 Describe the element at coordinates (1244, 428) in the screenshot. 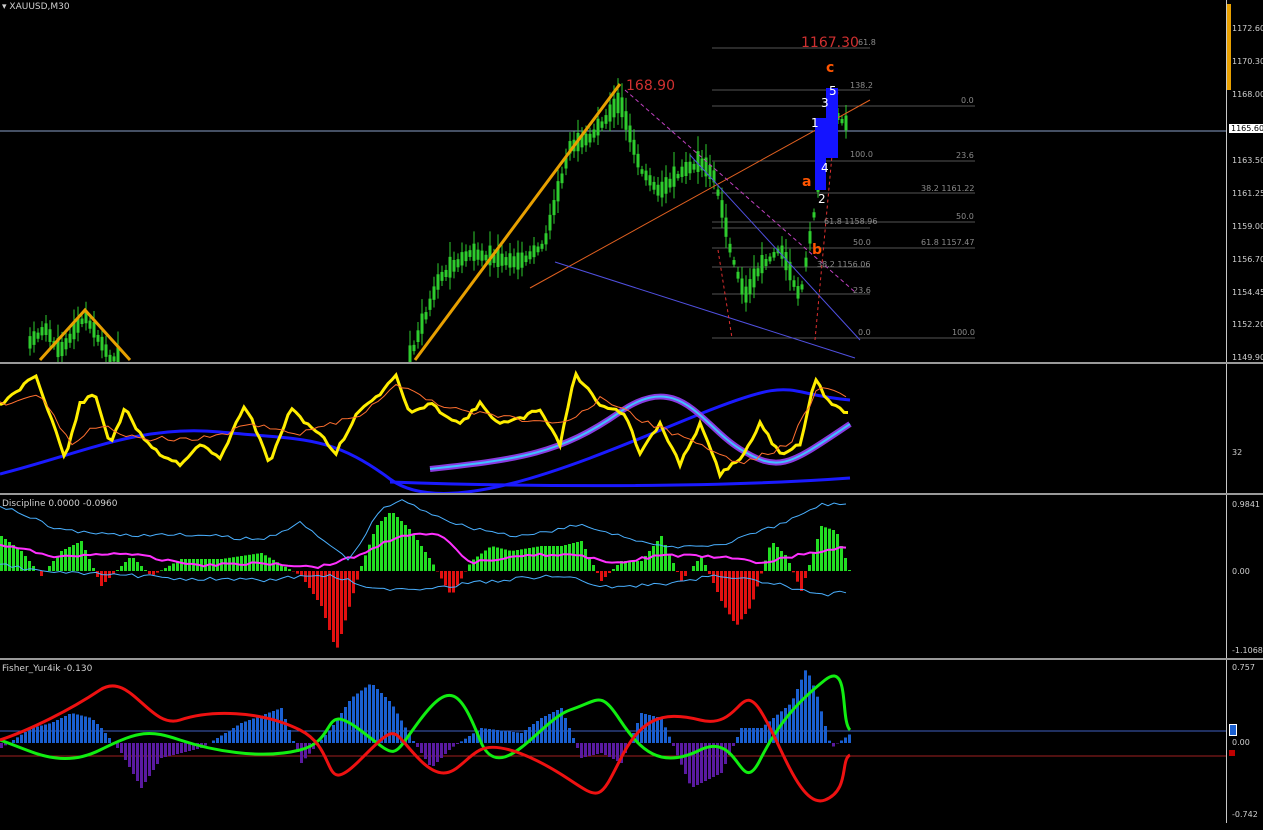

I see `oscillator-axis: 32` at that location.